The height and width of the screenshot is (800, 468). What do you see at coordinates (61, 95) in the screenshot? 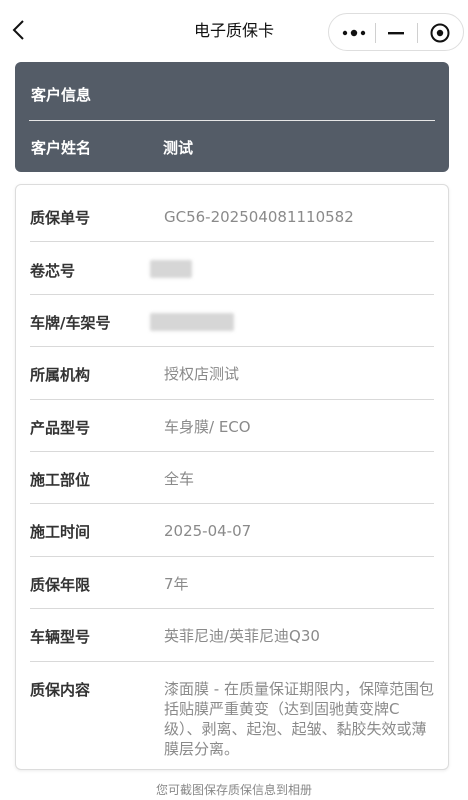
I see `customer-section-title: 客户信息` at bounding box center [61, 95].